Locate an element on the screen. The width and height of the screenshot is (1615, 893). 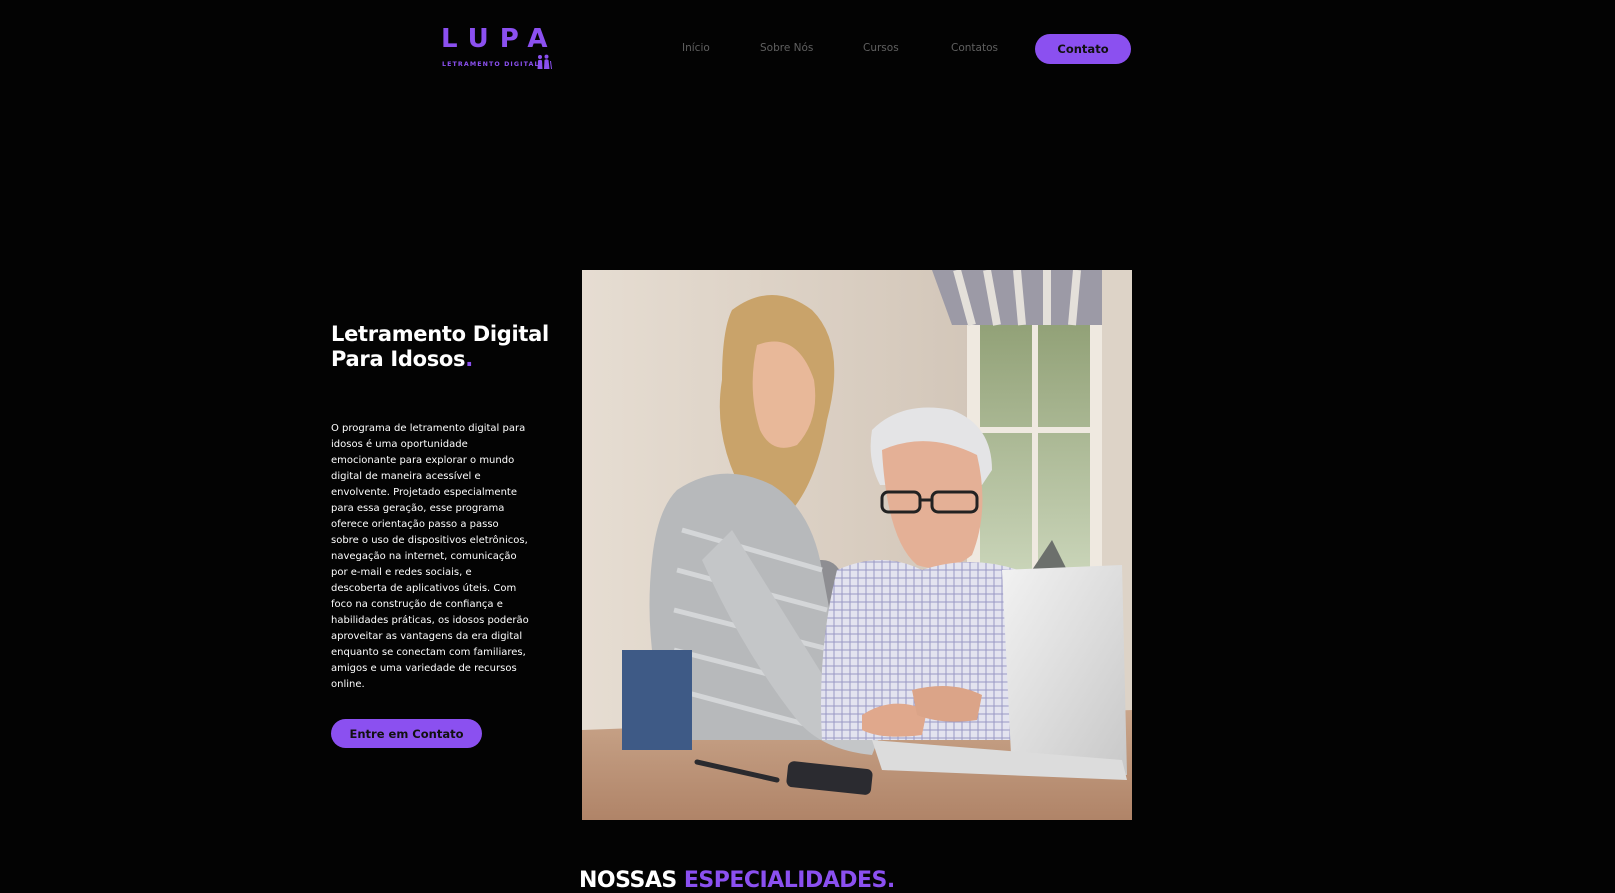
hero-title-text: Letramento Digital Para Idosos is located at coordinates (440, 346).